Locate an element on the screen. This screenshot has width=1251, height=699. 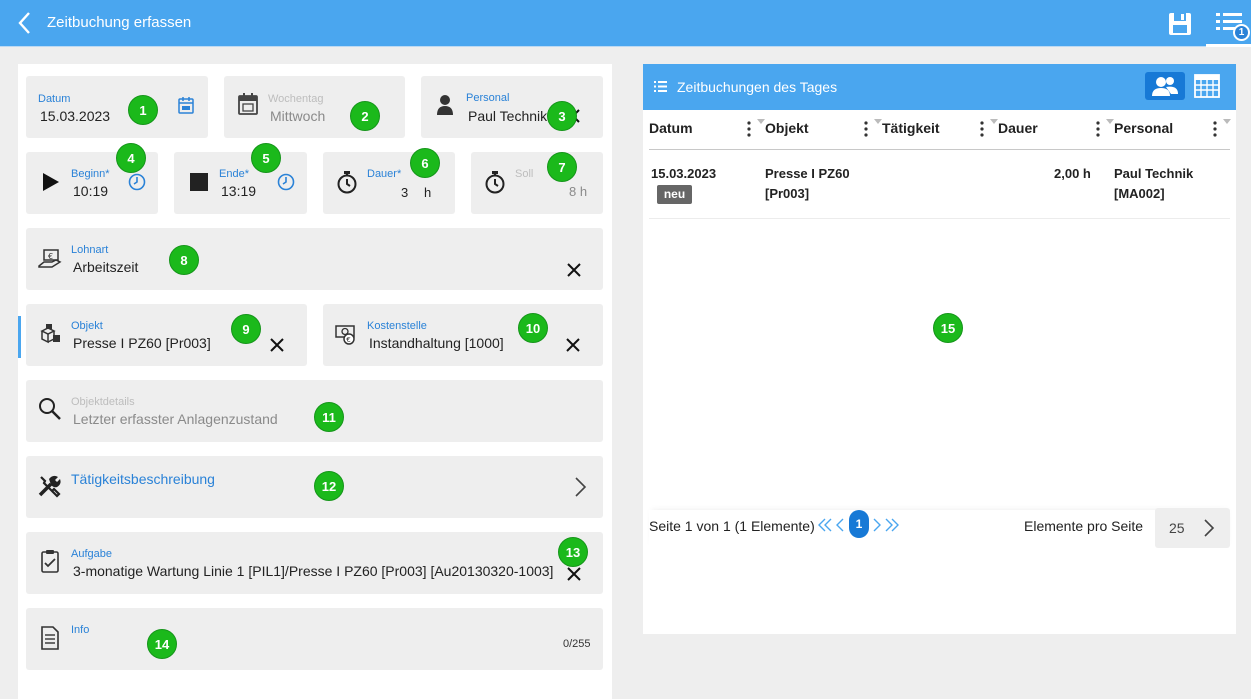
annotation-marker: 14 is located at coordinates (162, 644).